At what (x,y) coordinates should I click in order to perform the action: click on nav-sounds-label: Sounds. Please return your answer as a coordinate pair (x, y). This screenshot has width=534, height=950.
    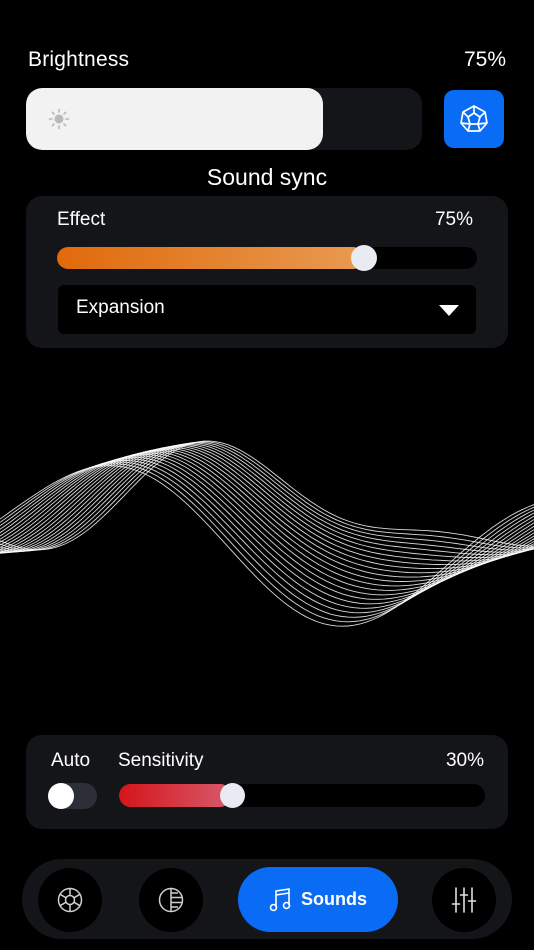
    Looking at the image, I should click on (334, 899).